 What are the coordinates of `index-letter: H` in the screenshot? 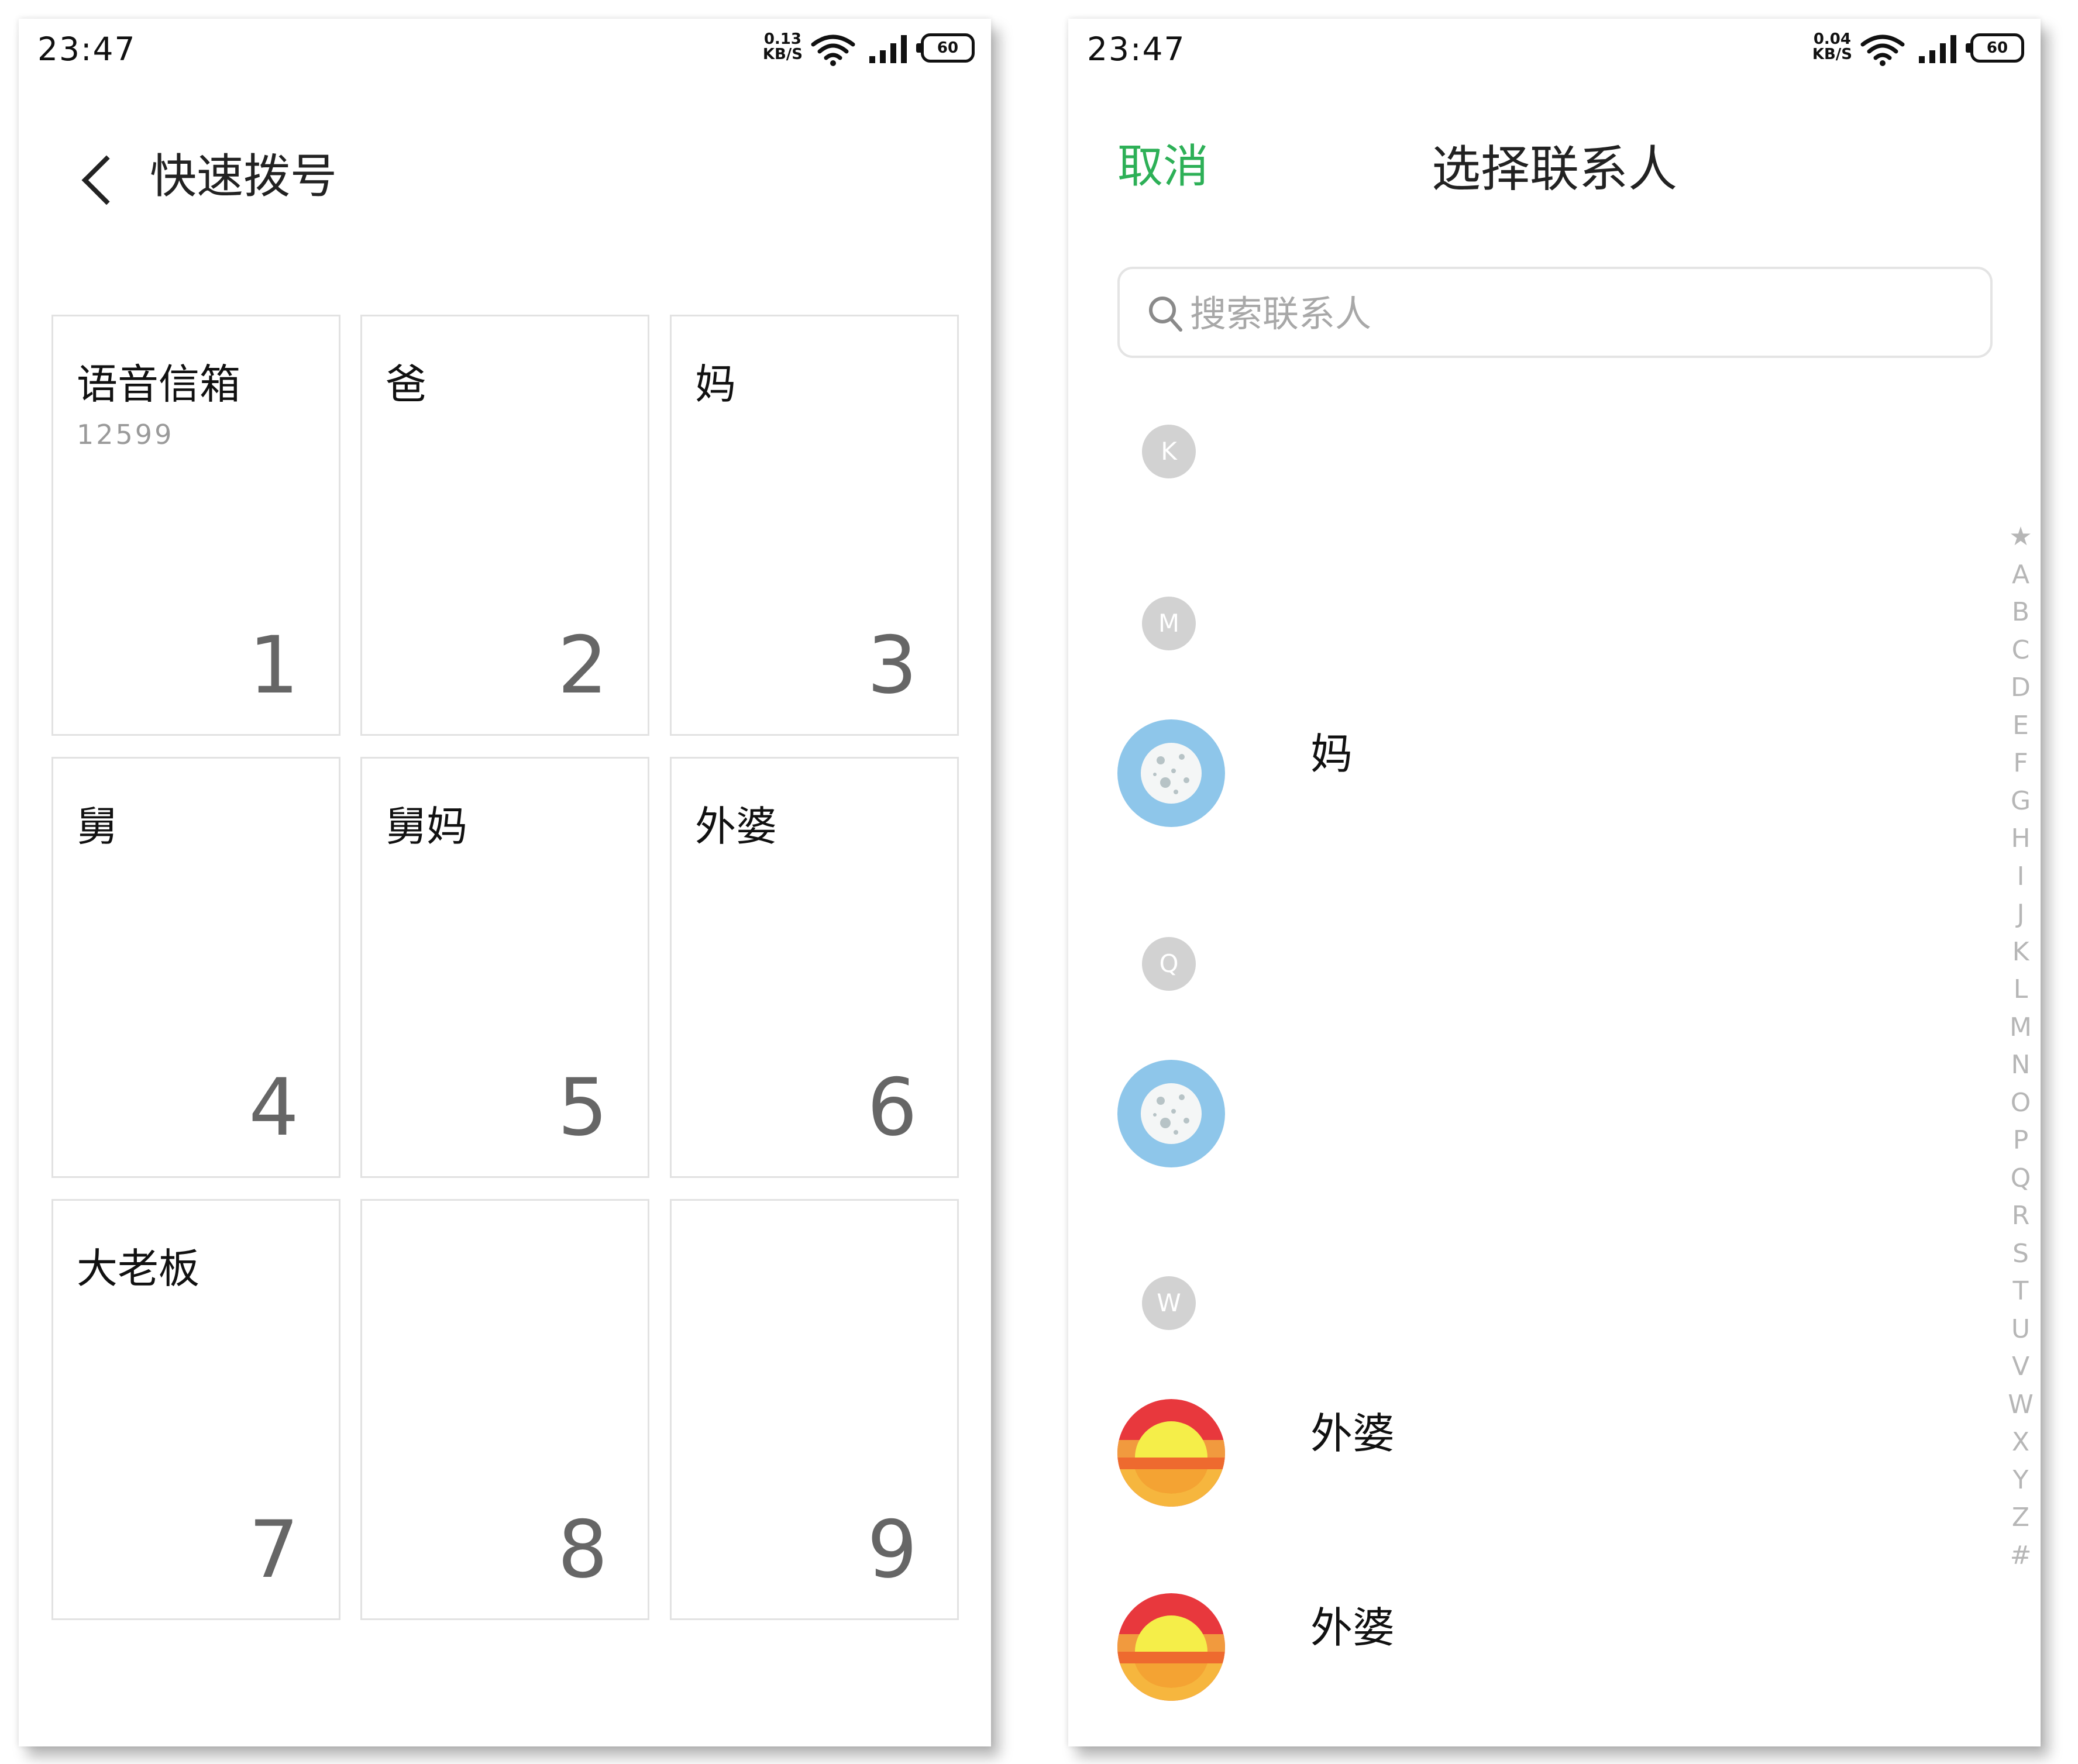 It's located at (2020, 839).